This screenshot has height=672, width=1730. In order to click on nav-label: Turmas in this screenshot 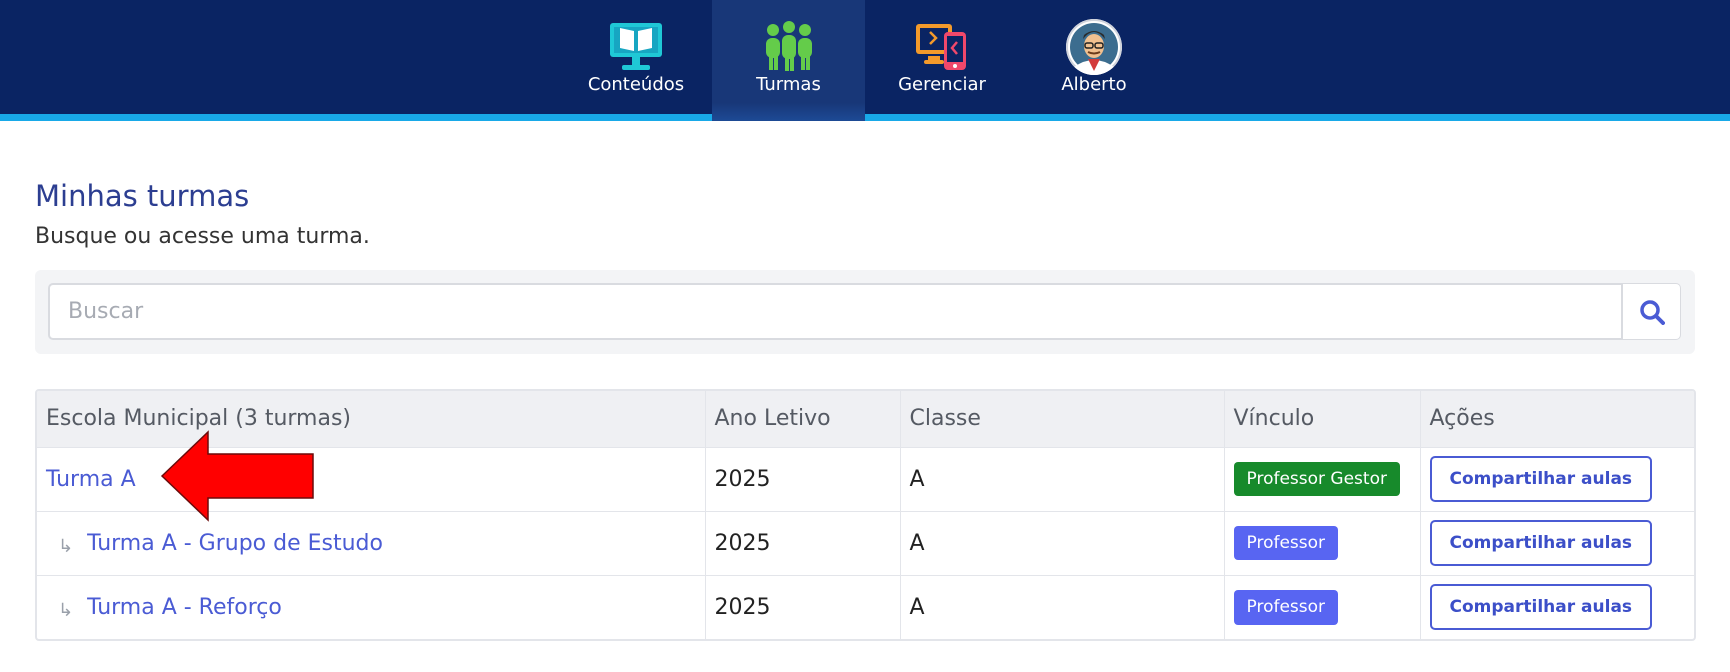, I will do `click(788, 84)`.